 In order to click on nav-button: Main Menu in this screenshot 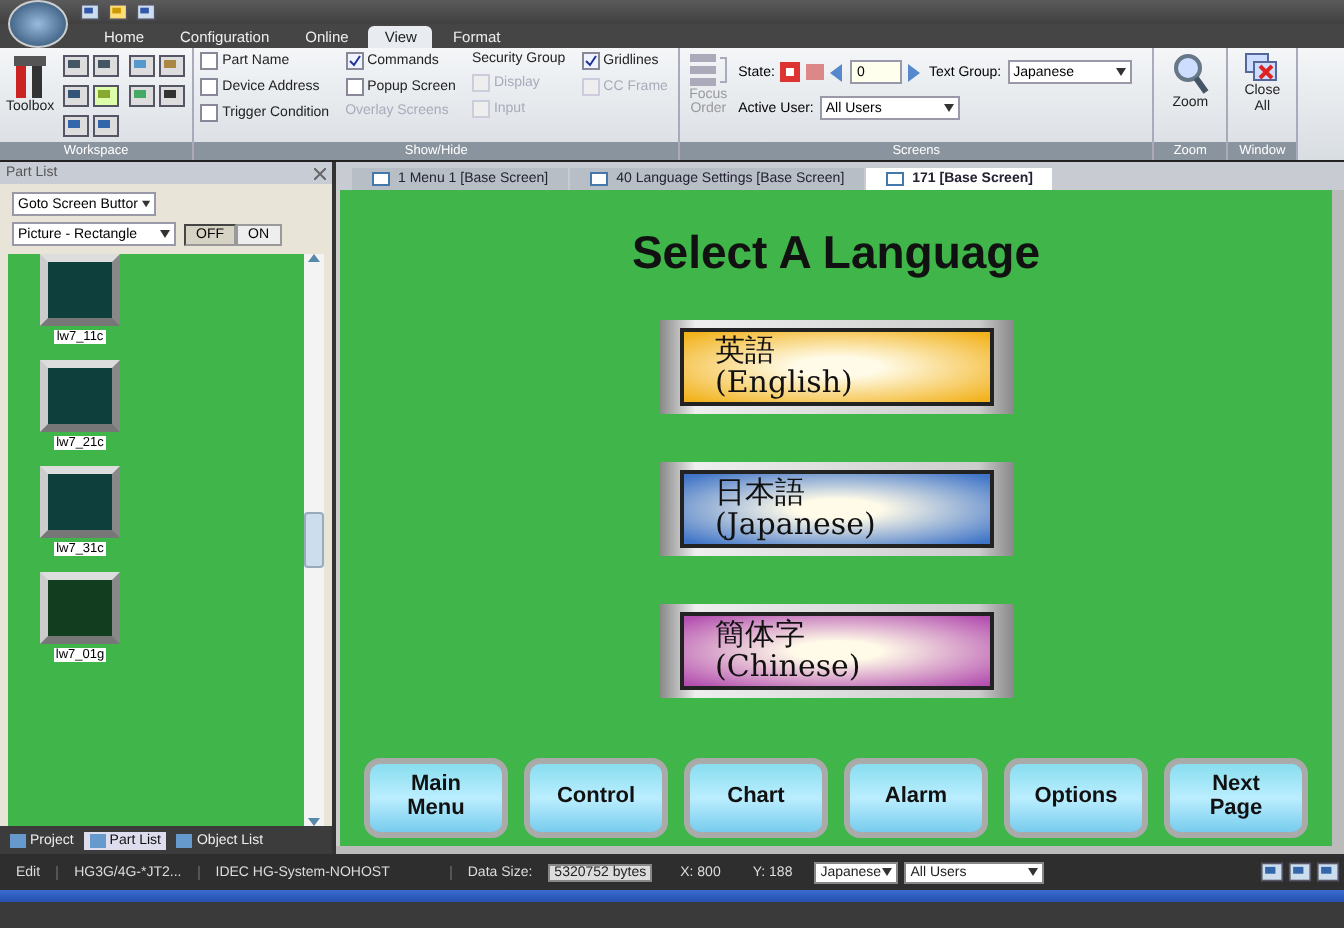, I will do `click(436, 798)`.